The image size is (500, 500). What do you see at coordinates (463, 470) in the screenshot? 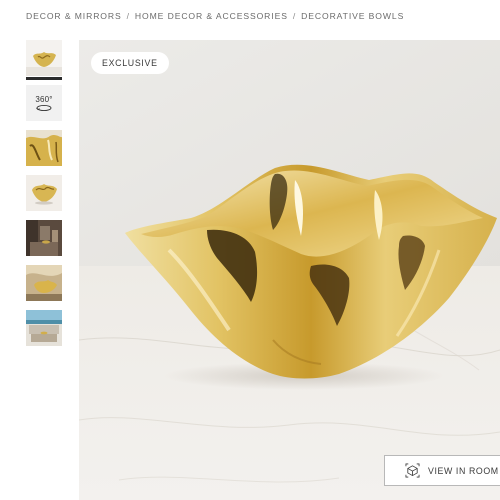
I see `view-in-room-label: VIEW IN ROOM` at bounding box center [463, 470].